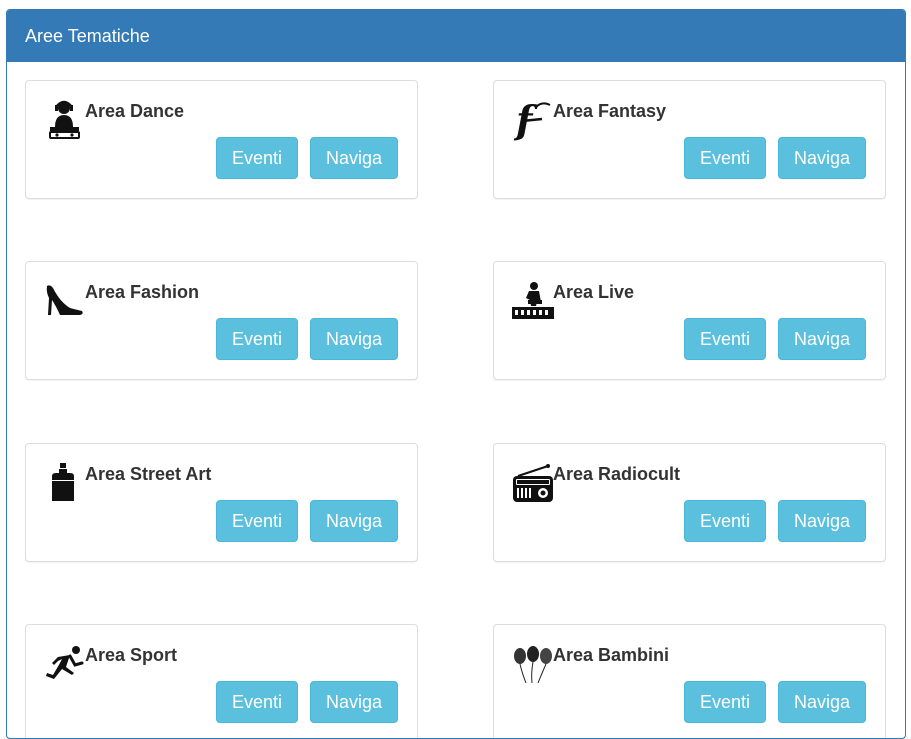 The image size is (911, 739). Describe the element at coordinates (148, 474) in the screenshot. I see `area-title: Area Street Art` at that location.